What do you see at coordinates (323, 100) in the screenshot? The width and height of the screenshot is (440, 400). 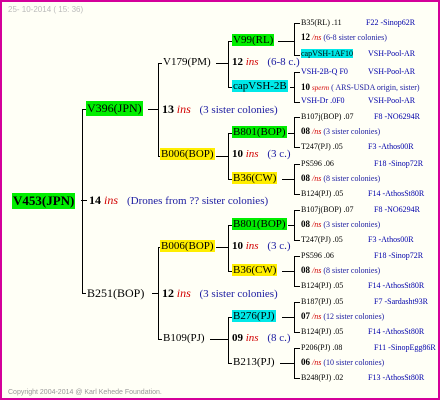 I see `g4-2-bottom: VSH-Dr .0F0` at bounding box center [323, 100].